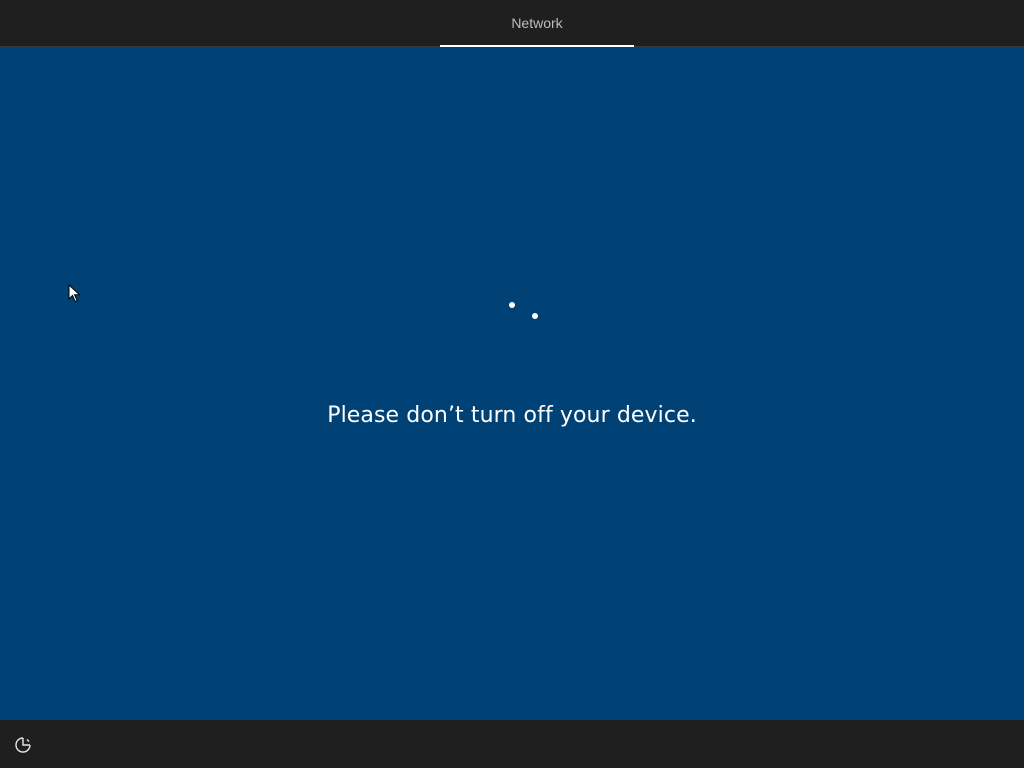 This screenshot has width=1024, height=768. What do you see at coordinates (522, 309) in the screenshot?
I see `loading-dots-icon` at bounding box center [522, 309].